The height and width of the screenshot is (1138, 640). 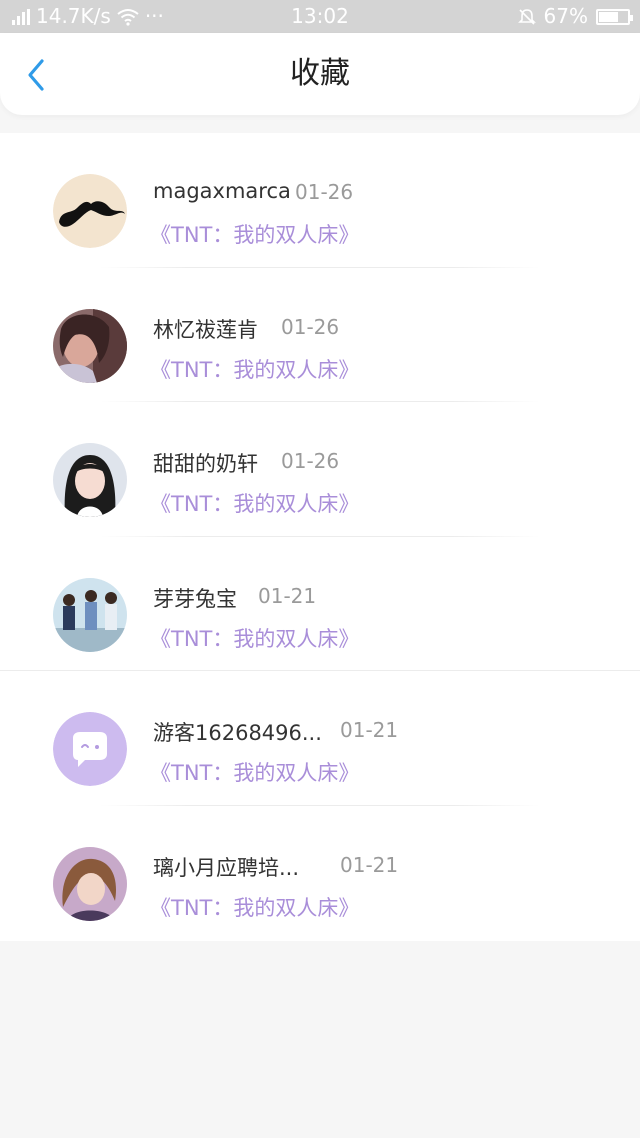 What do you see at coordinates (90, 614) in the screenshot?
I see `group-photo-avatar` at bounding box center [90, 614].